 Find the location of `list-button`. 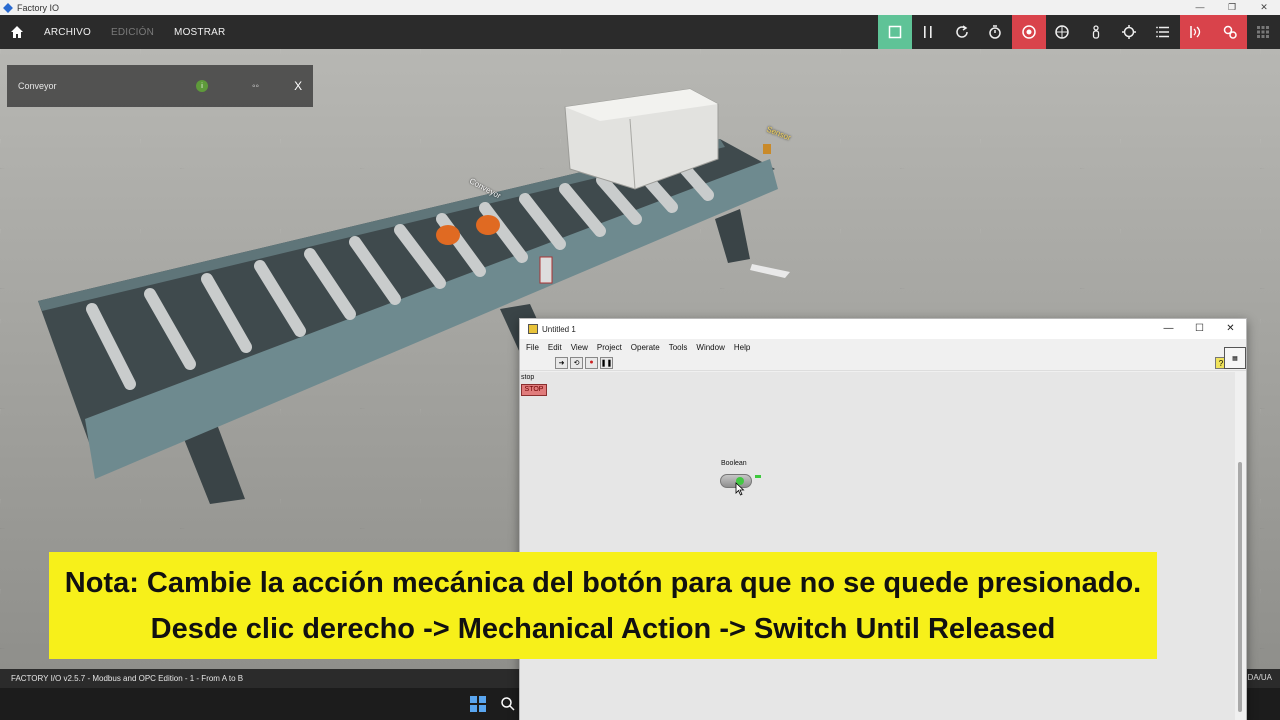

list-button is located at coordinates (1163, 32).